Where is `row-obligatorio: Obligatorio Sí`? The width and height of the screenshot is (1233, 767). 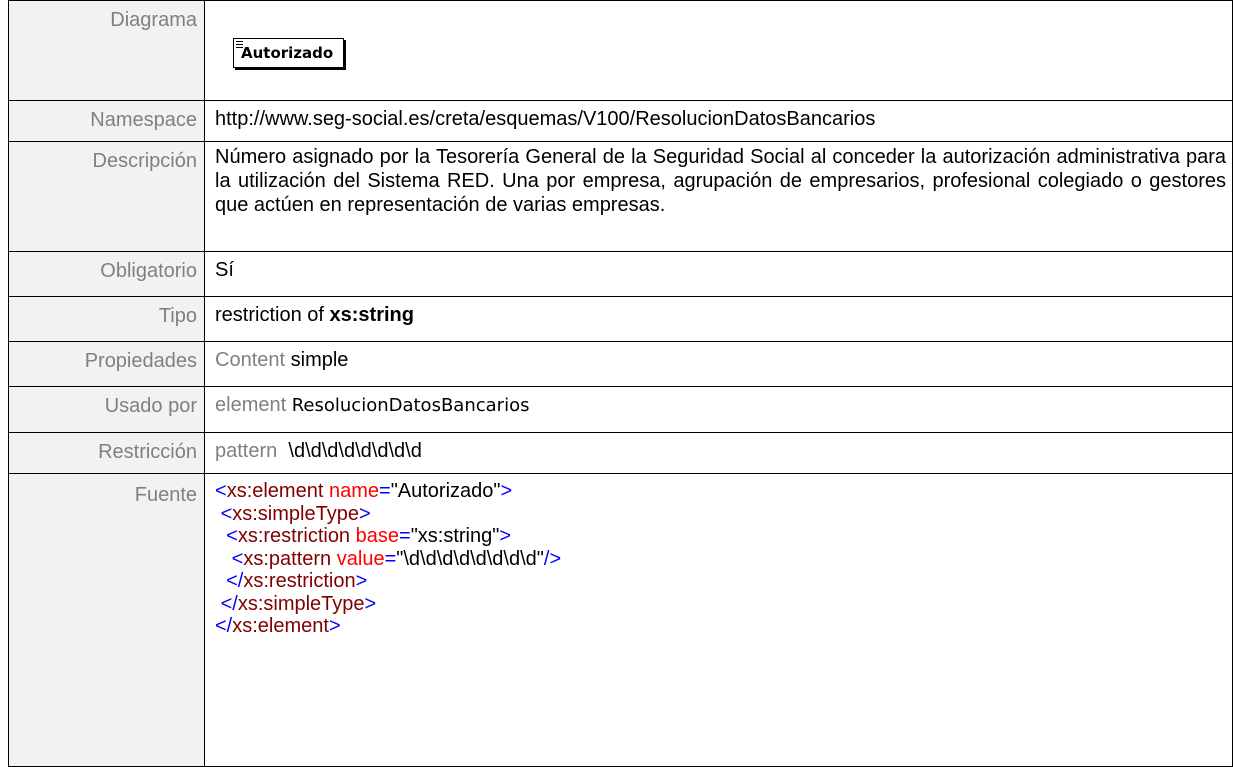 row-obligatorio: Obligatorio Sí is located at coordinates (620, 274).